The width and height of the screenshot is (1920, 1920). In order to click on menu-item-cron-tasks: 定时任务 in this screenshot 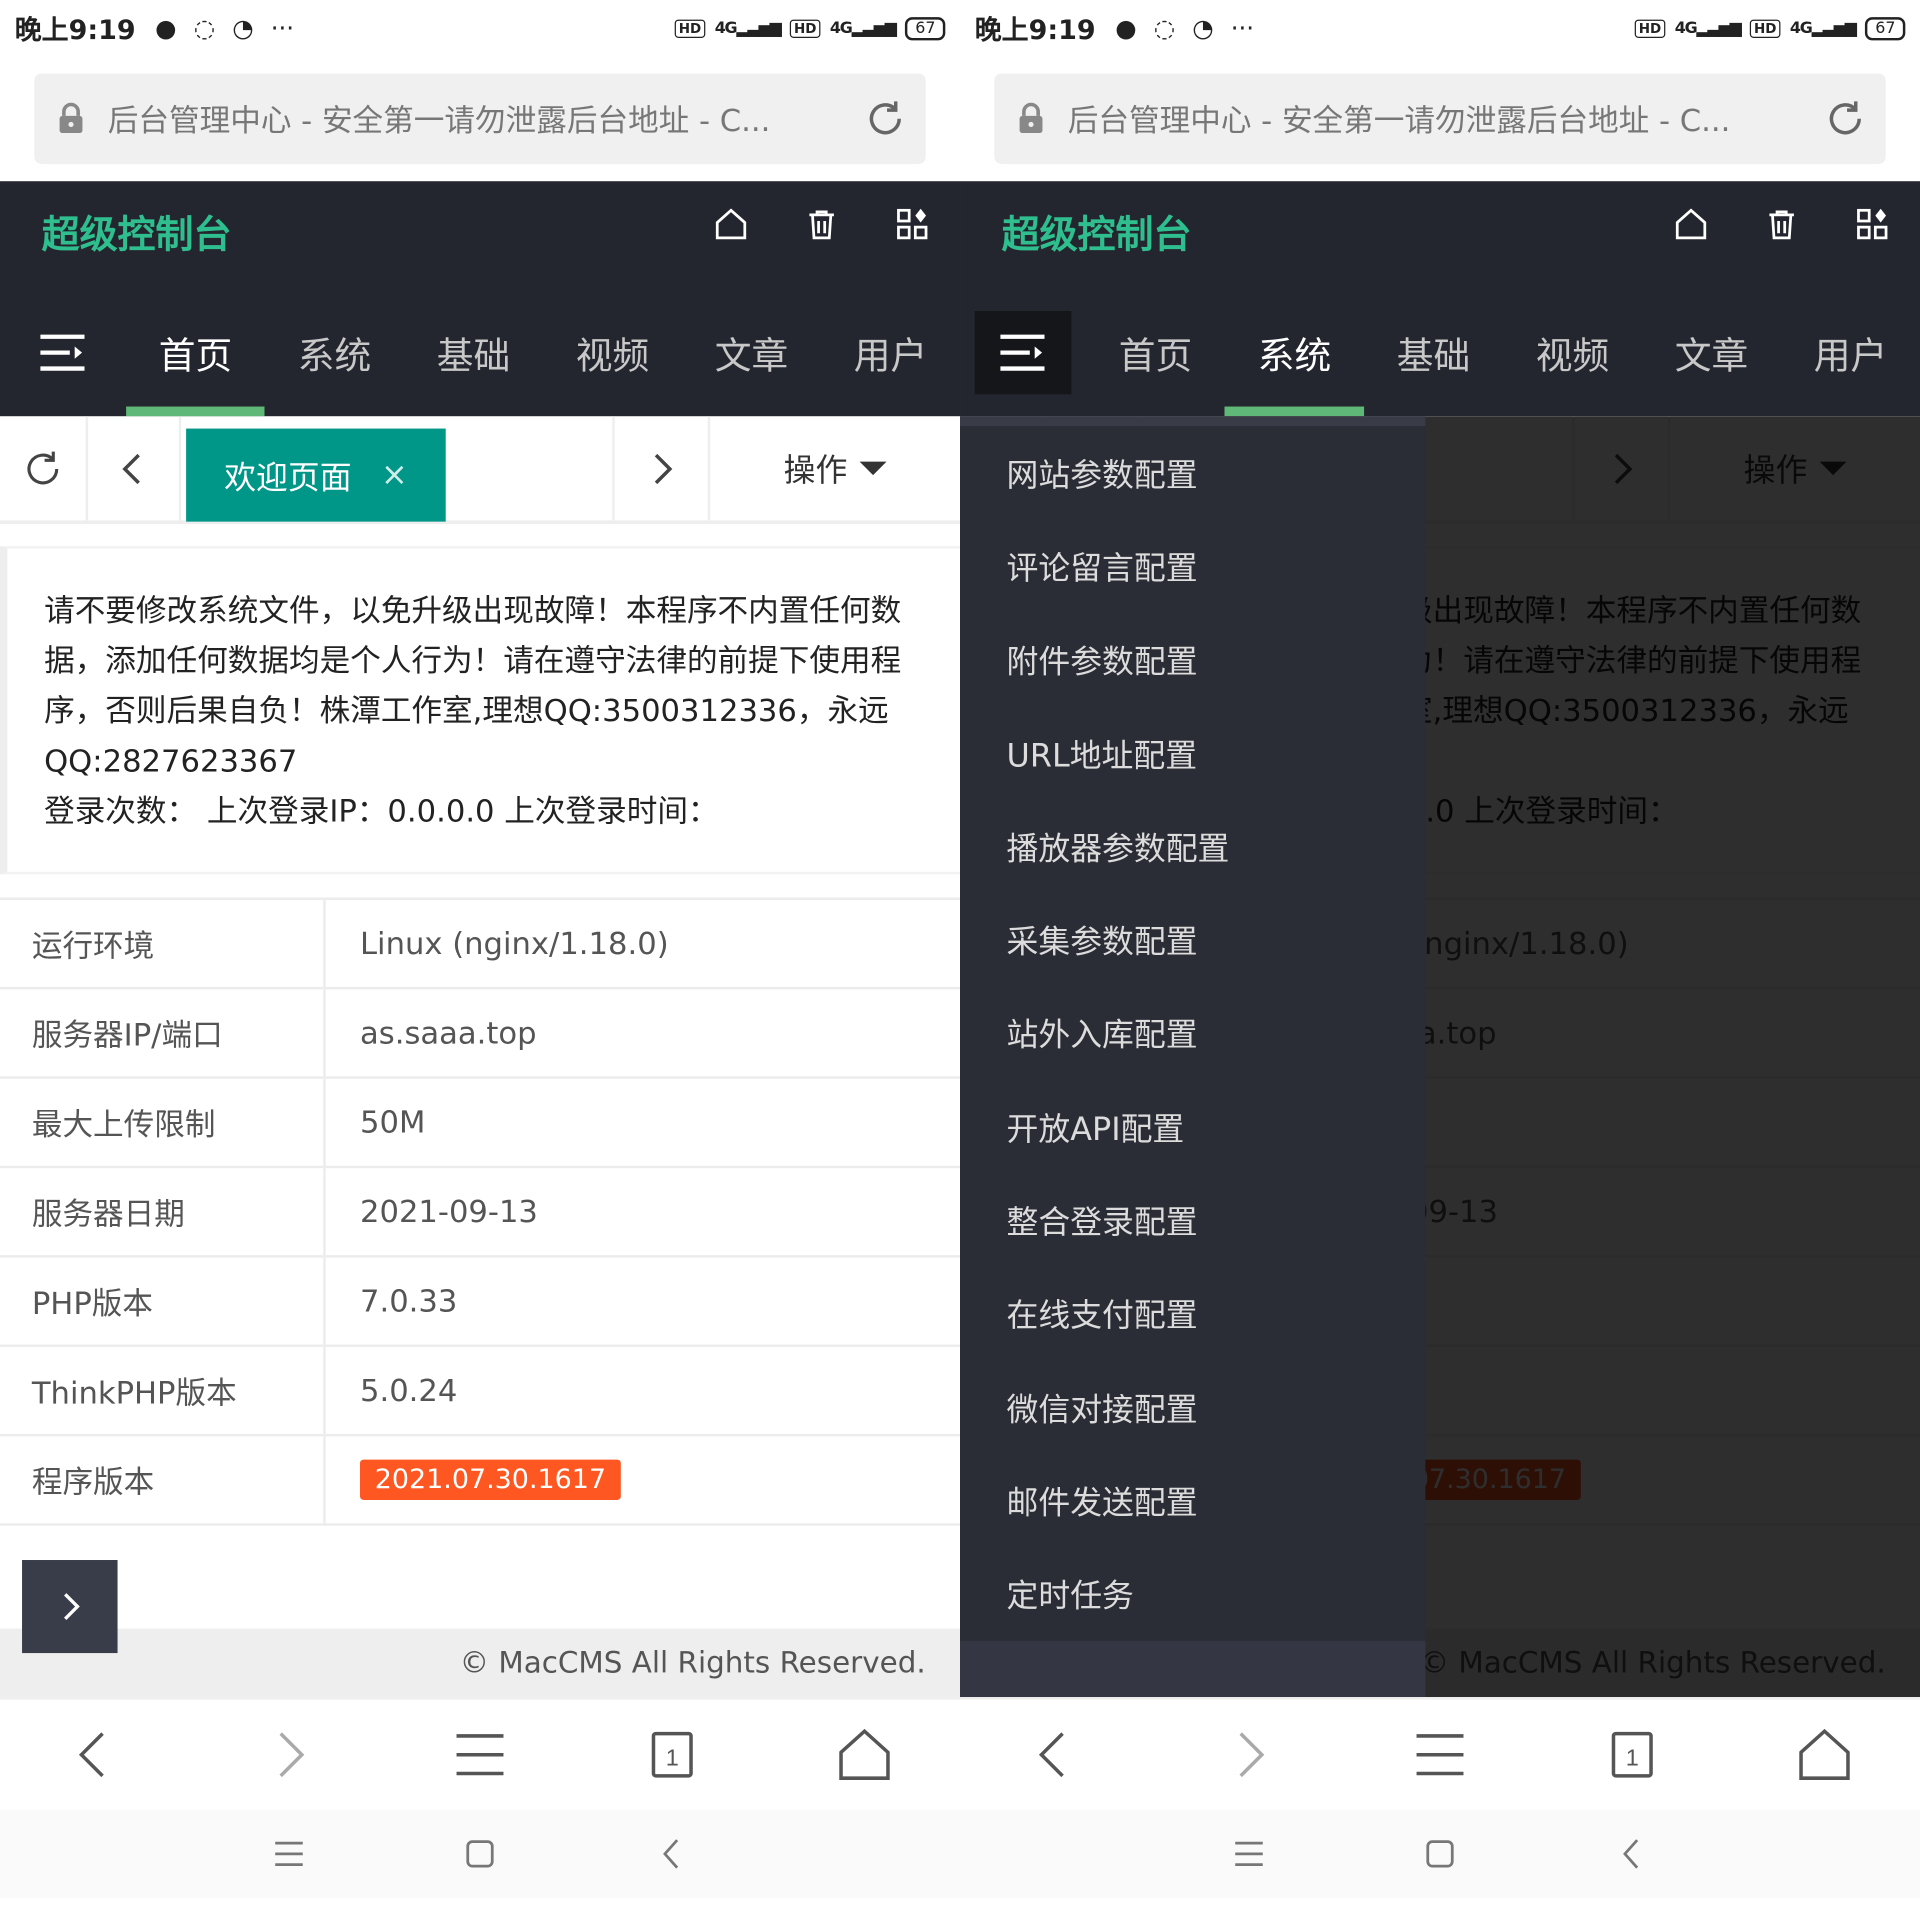, I will do `click(1192, 1593)`.